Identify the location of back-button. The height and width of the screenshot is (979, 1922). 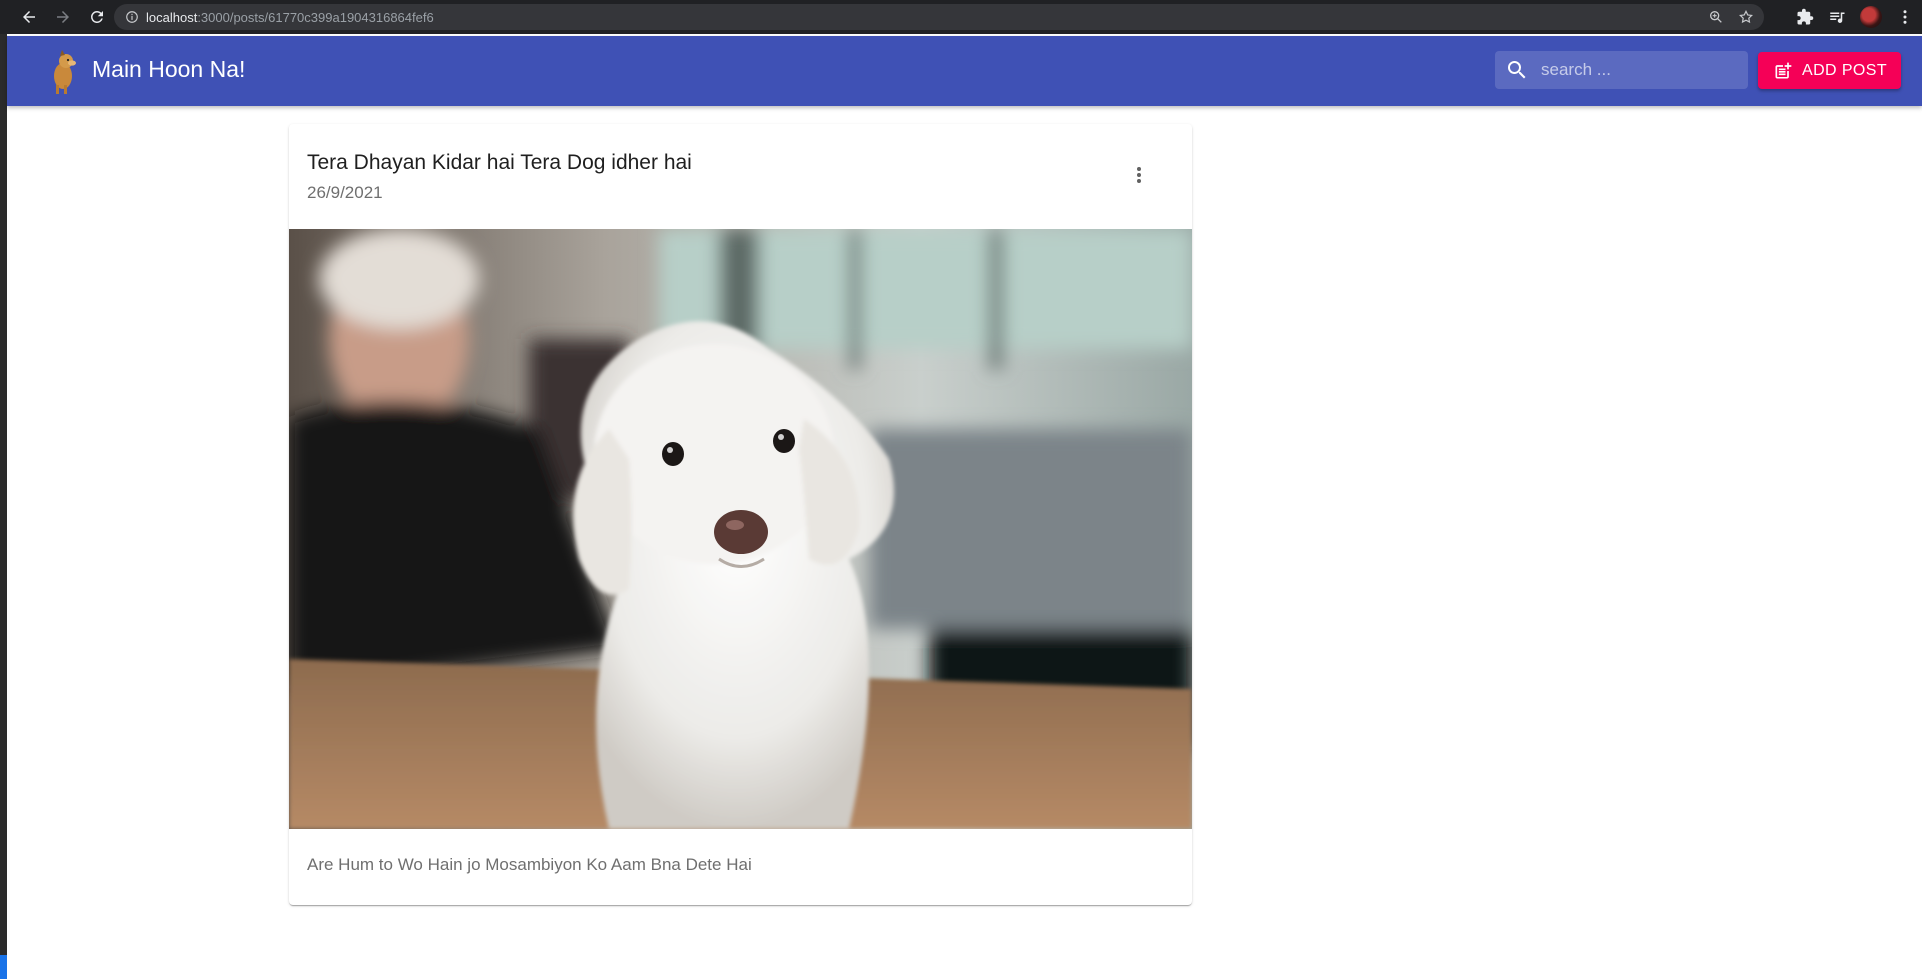
(29, 17).